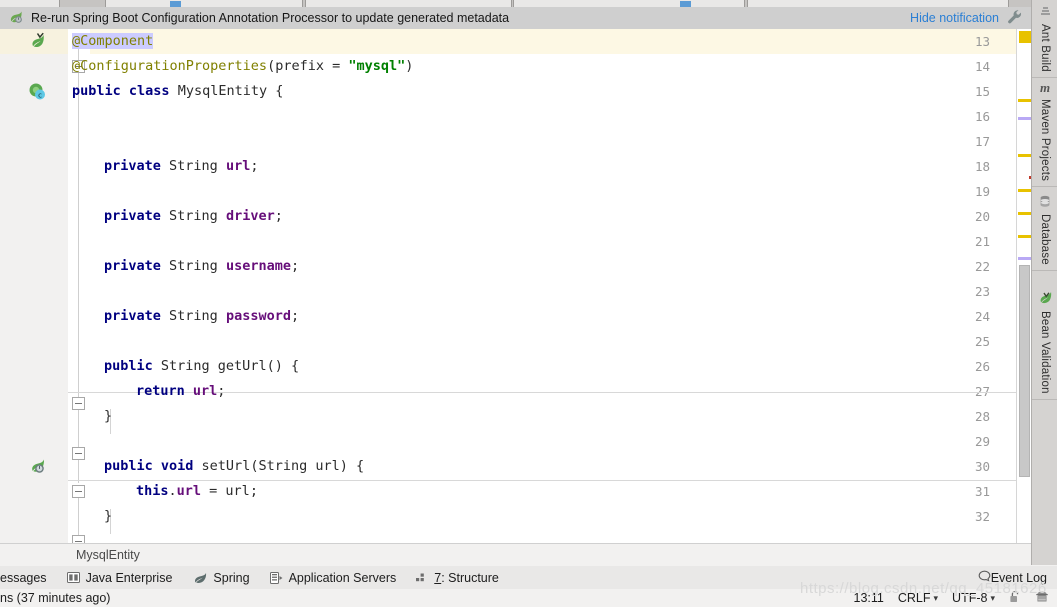  I want to click on toolwindow-button-label: 7: Structure, so click(466, 577).